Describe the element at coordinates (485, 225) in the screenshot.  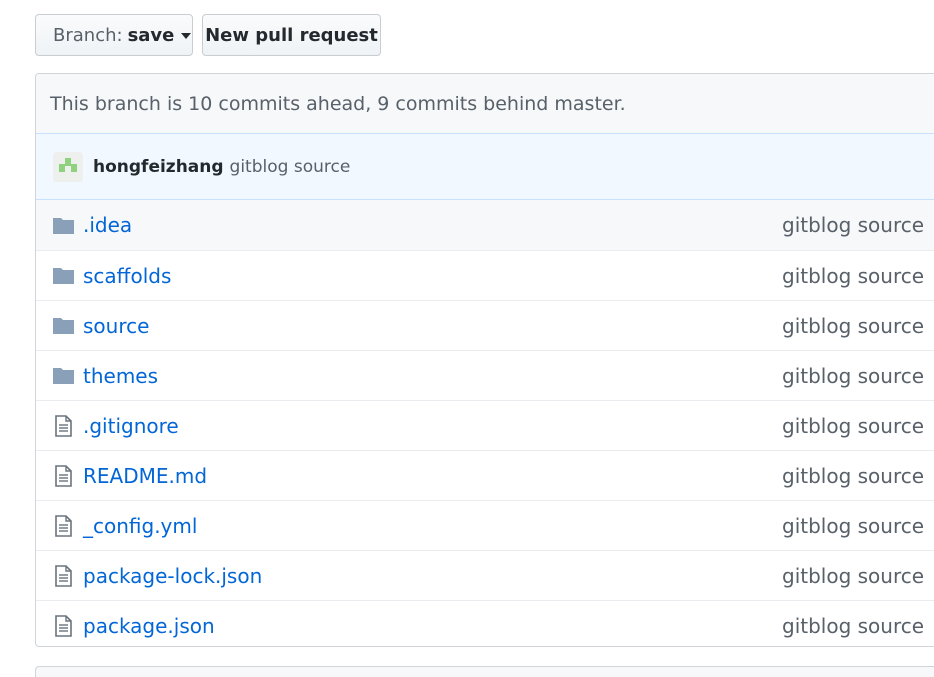
I see `table-row: .idea gitblog source` at that location.